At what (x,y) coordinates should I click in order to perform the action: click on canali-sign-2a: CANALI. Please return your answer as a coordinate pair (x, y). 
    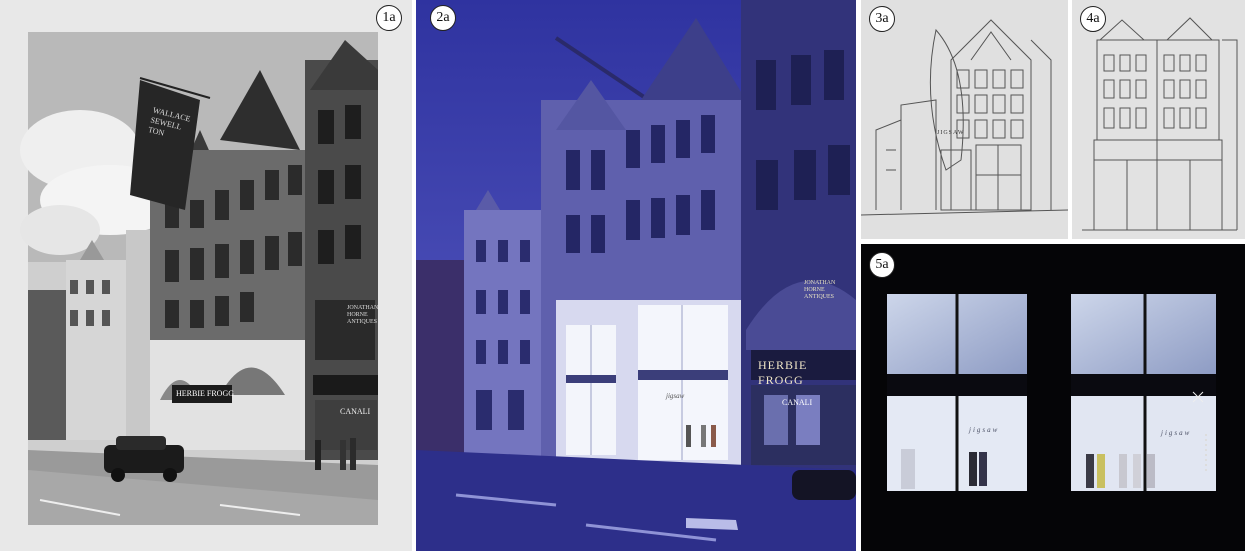
    Looking at the image, I should click on (797, 402).